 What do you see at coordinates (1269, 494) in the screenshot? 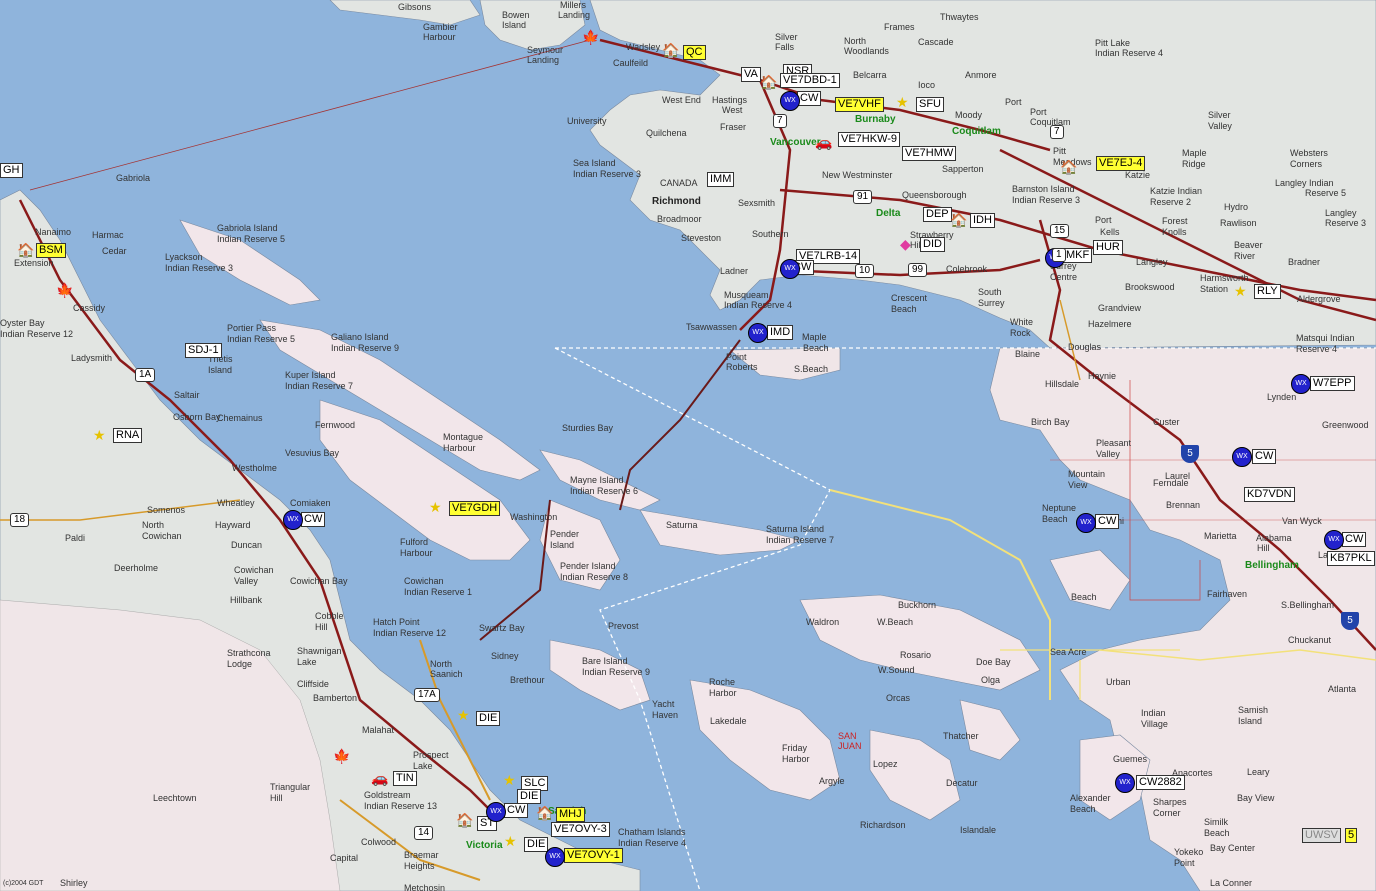
I see `station-callsign-label: KD7VDN` at bounding box center [1269, 494].